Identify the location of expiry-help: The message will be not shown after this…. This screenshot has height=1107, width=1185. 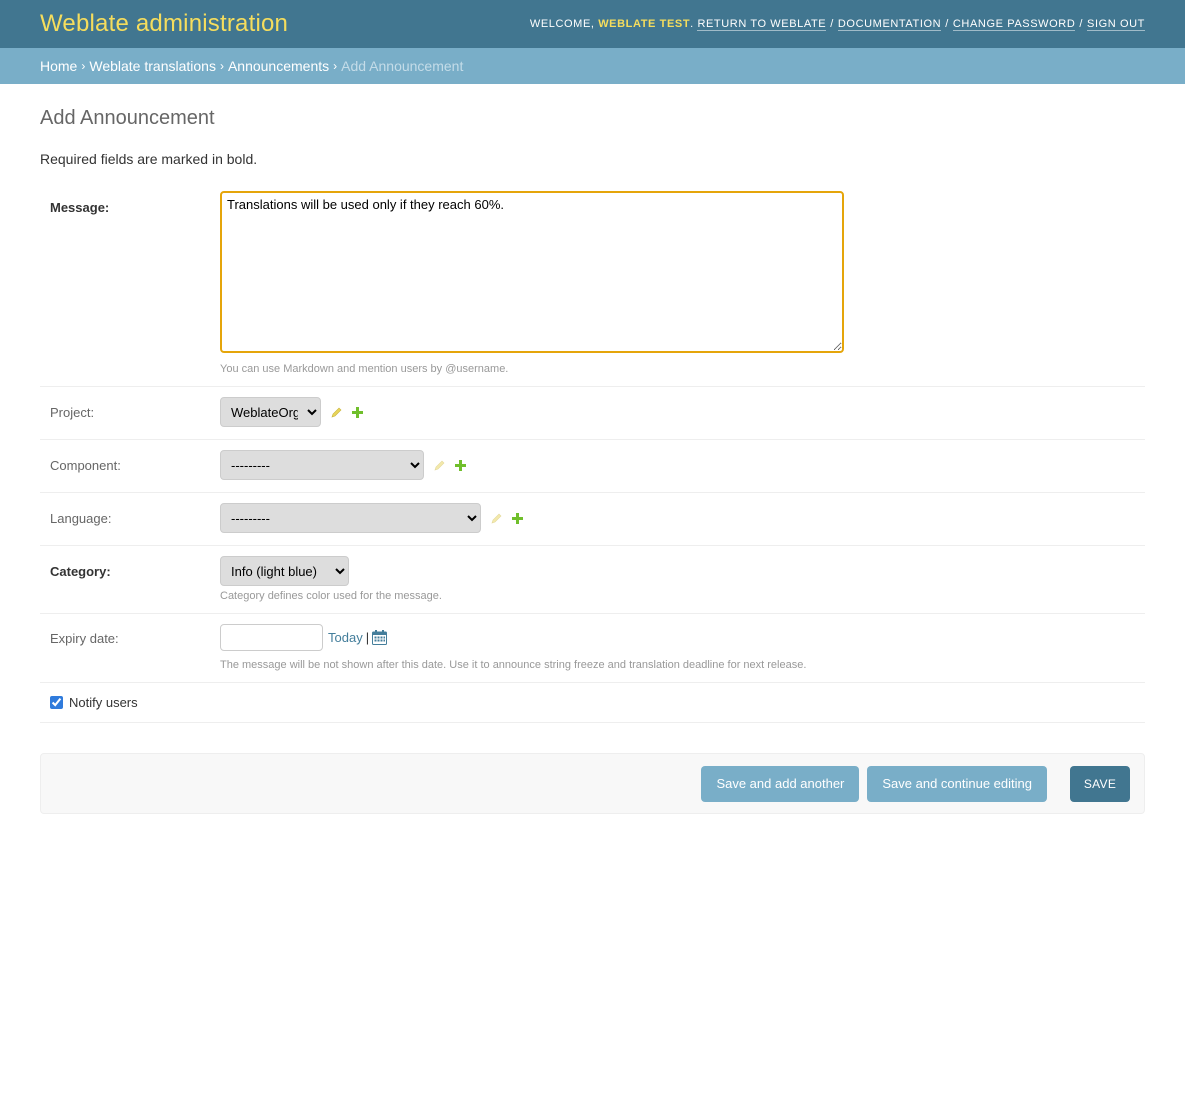
(513, 665).